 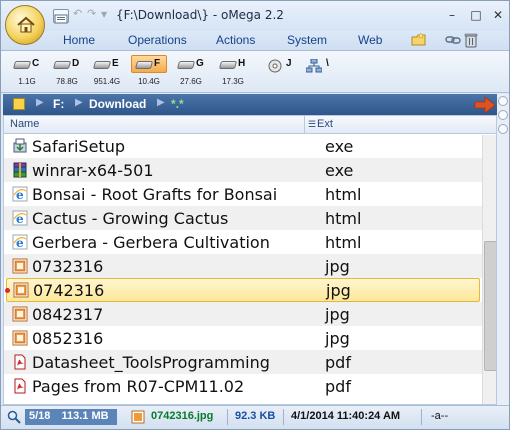 What do you see at coordinates (191, 73) in the screenshot?
I see `drive-g-button: G 27.6G` at bounding box center [191, 73].